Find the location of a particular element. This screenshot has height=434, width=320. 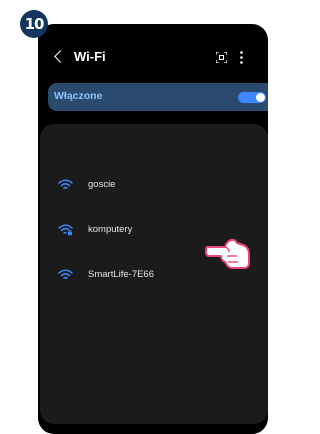

step-number-badge: 10 is located at coordinates (34, 24).